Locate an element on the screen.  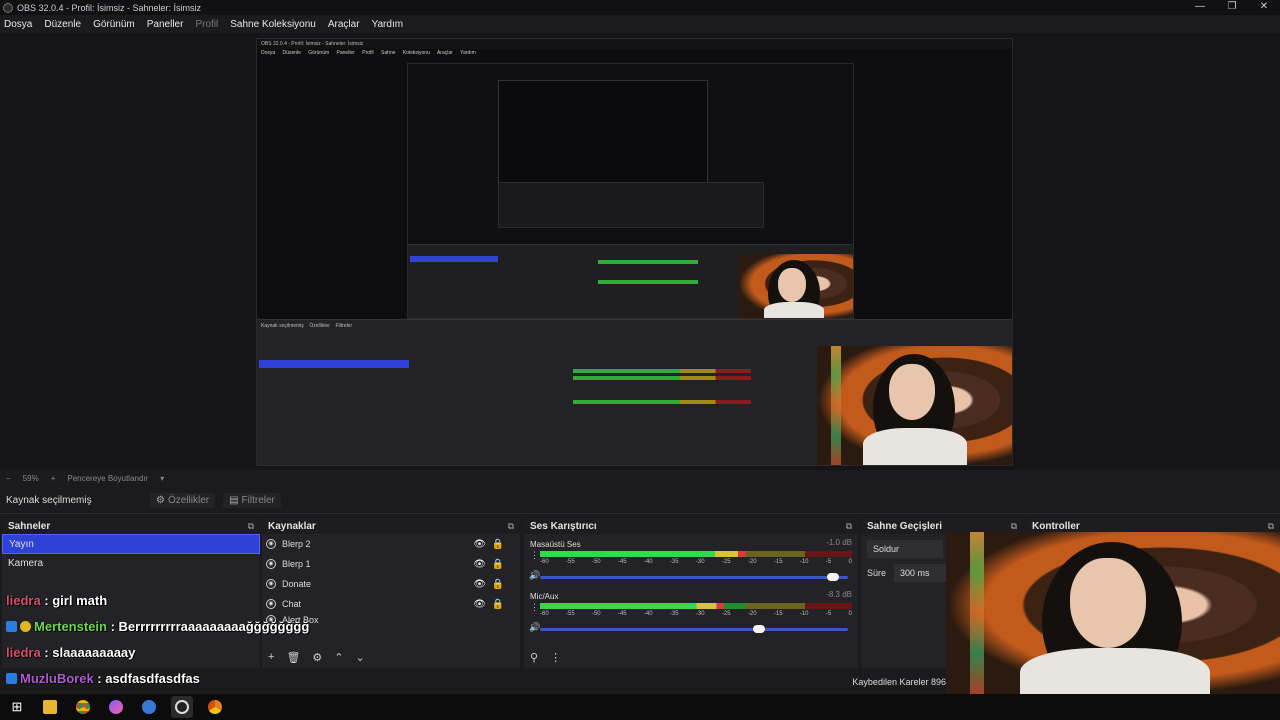
meter-level is located at coordinates (632, 606).